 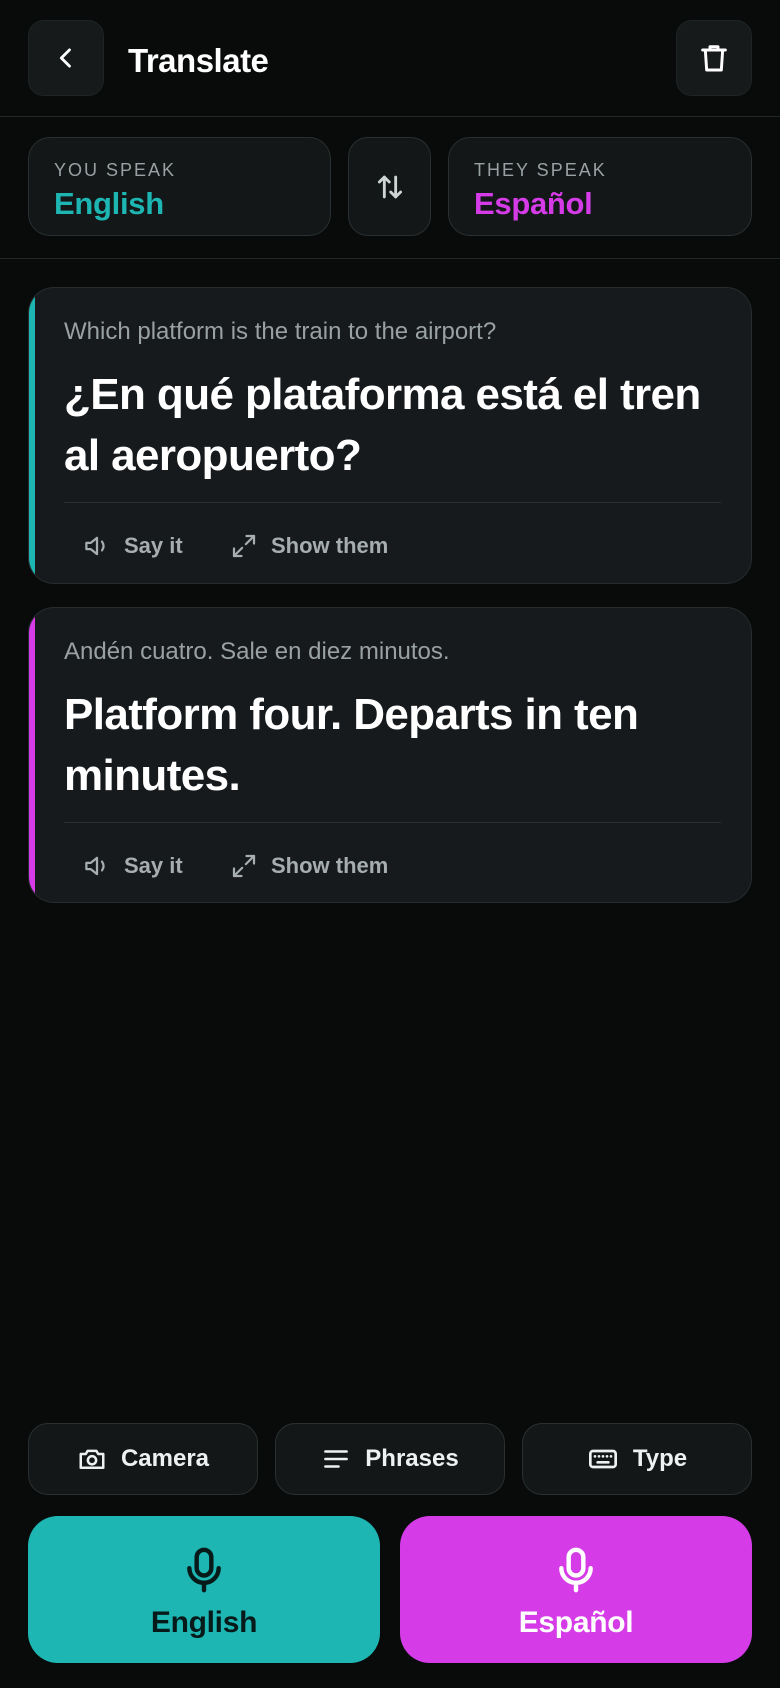 What do you see at coordinates (204, 1622) in the screenshot?
I see `mic-english-label: English` at bounding box center [204, 1622].